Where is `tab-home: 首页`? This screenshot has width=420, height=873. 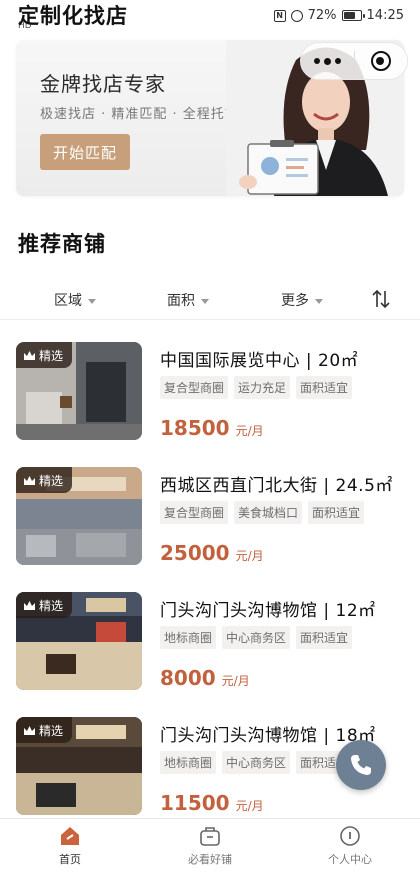
tab-home: 首页 is located at coordinates (70, 846).